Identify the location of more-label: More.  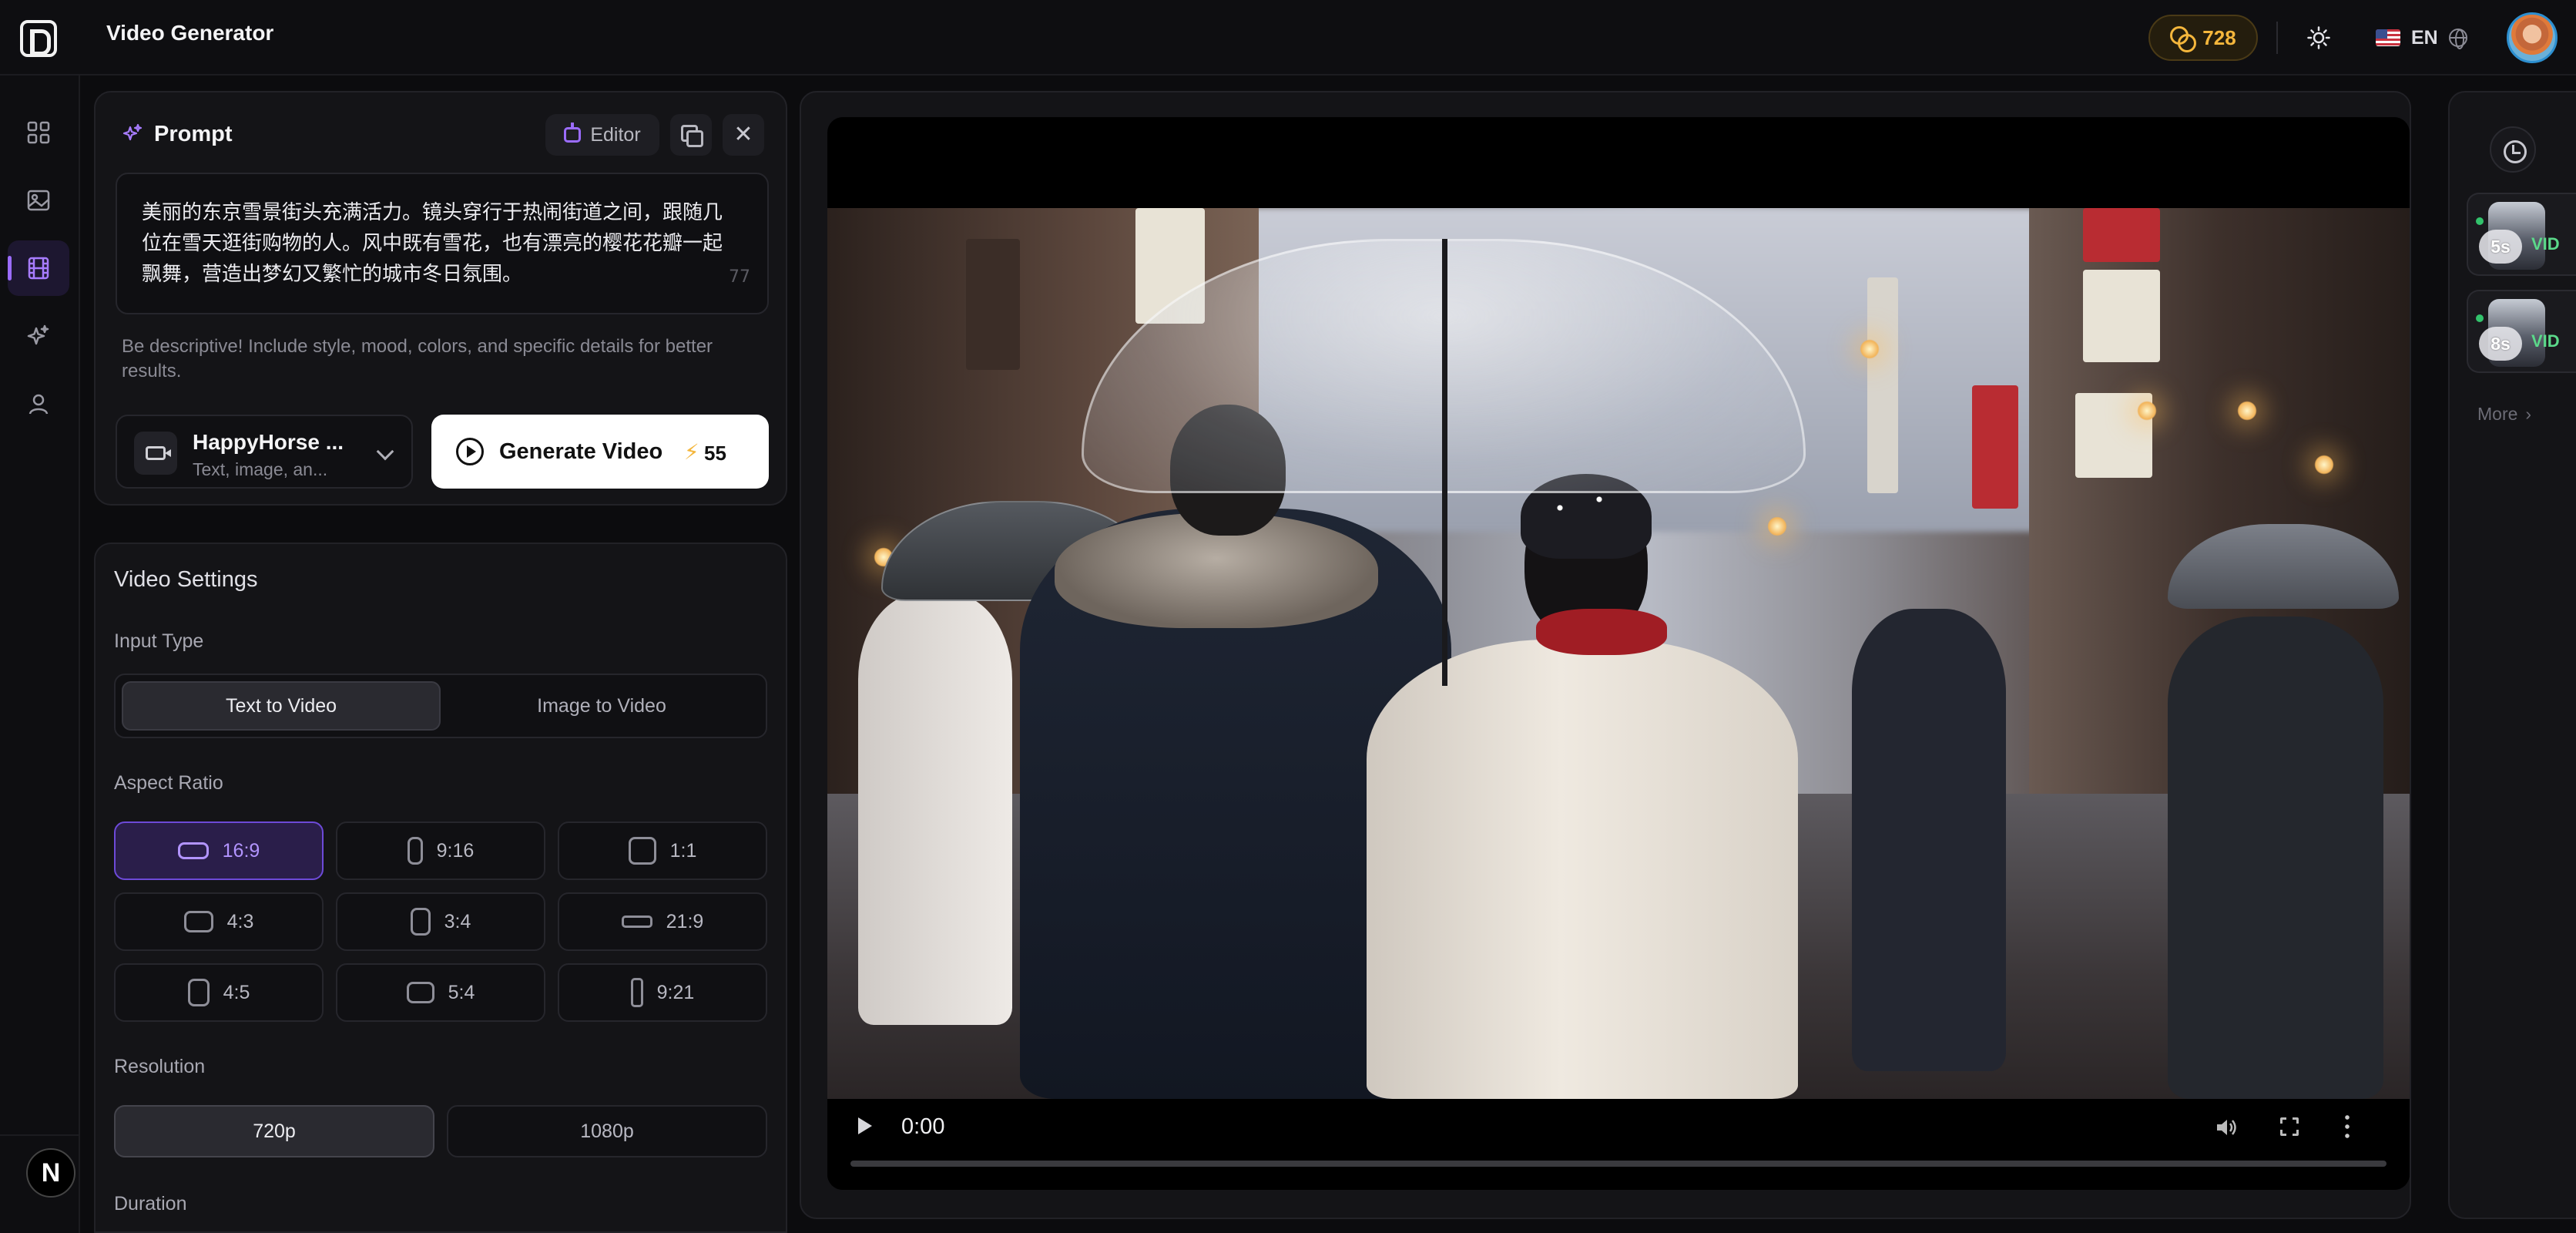
(2497, 414).